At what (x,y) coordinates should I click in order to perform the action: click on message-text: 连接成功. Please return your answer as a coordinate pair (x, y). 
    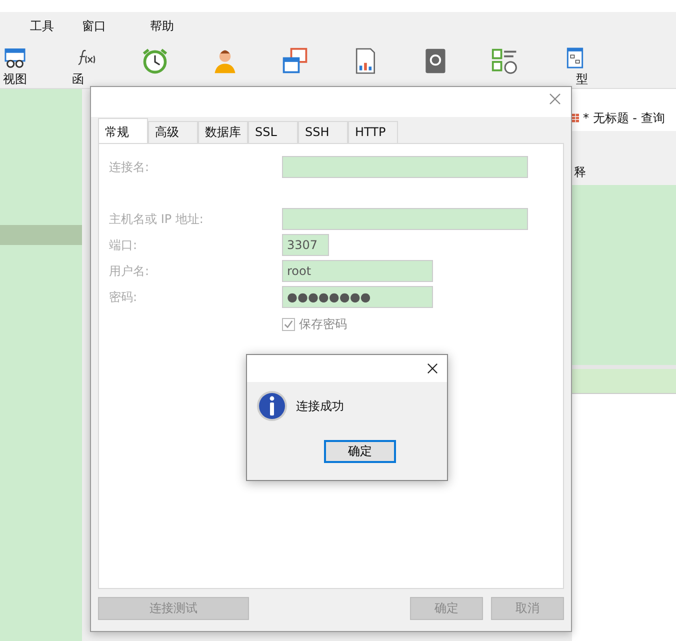
    Looking at the image, I should click on (320, 406).